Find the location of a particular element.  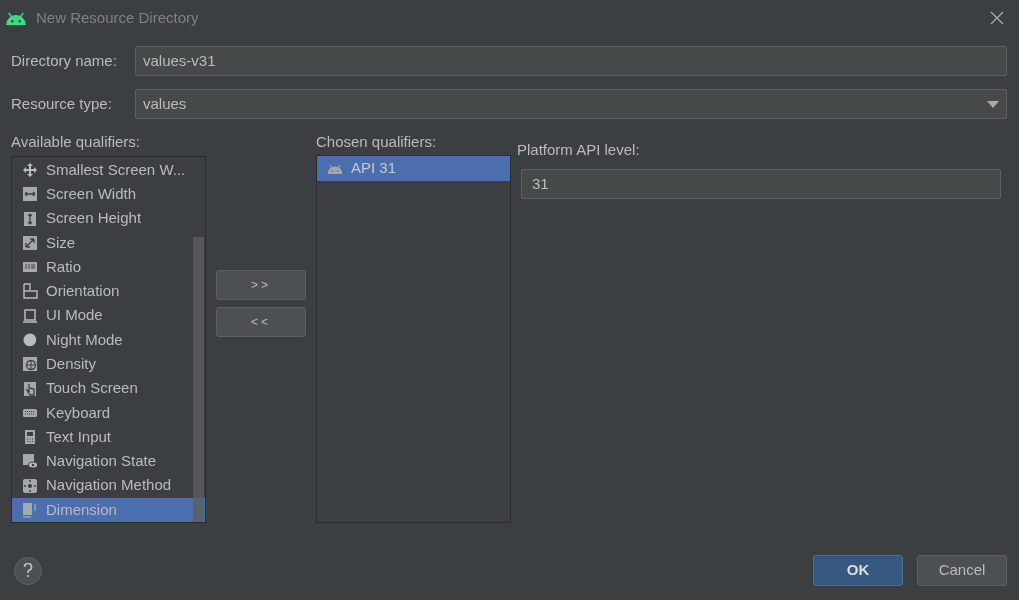

laptop-icon is located at coordinates (30, 315).